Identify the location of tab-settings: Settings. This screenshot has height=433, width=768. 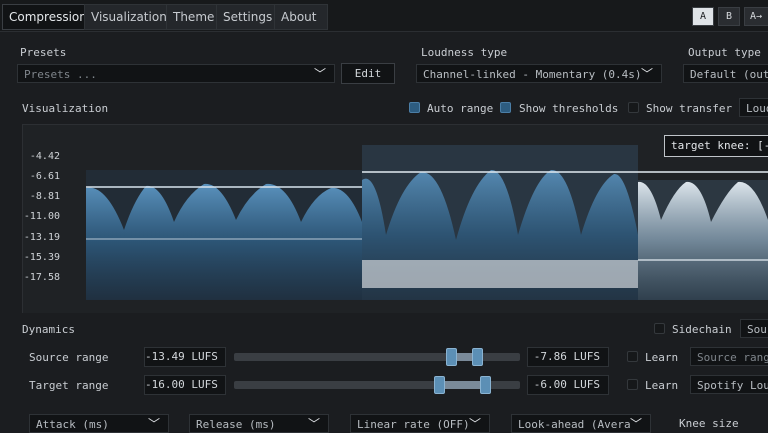
(249, 17).